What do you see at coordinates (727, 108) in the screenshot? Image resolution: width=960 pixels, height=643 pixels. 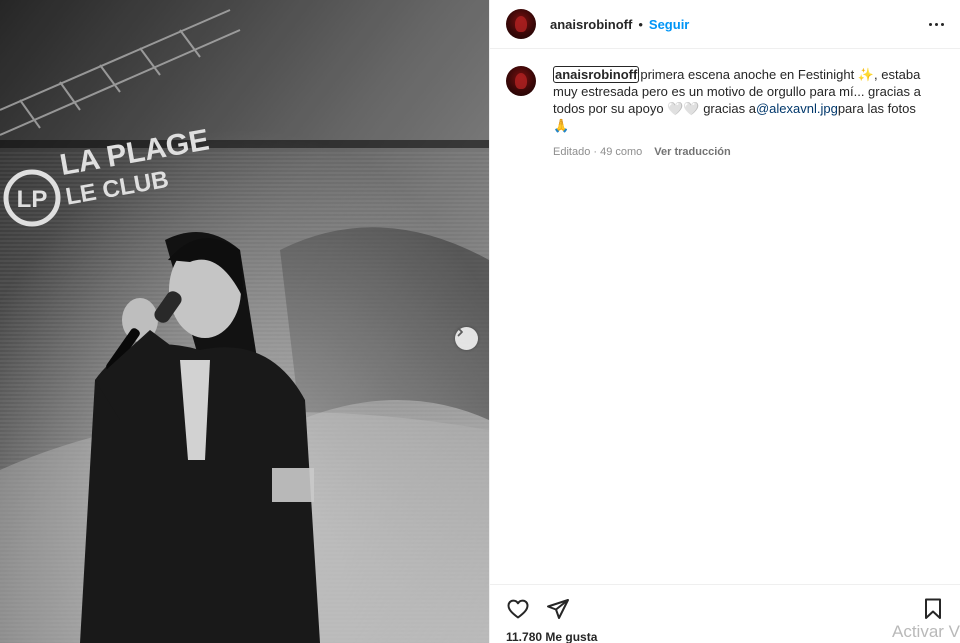 I see `caption-text-part2: gracias a` at bounding box center [727, 108].